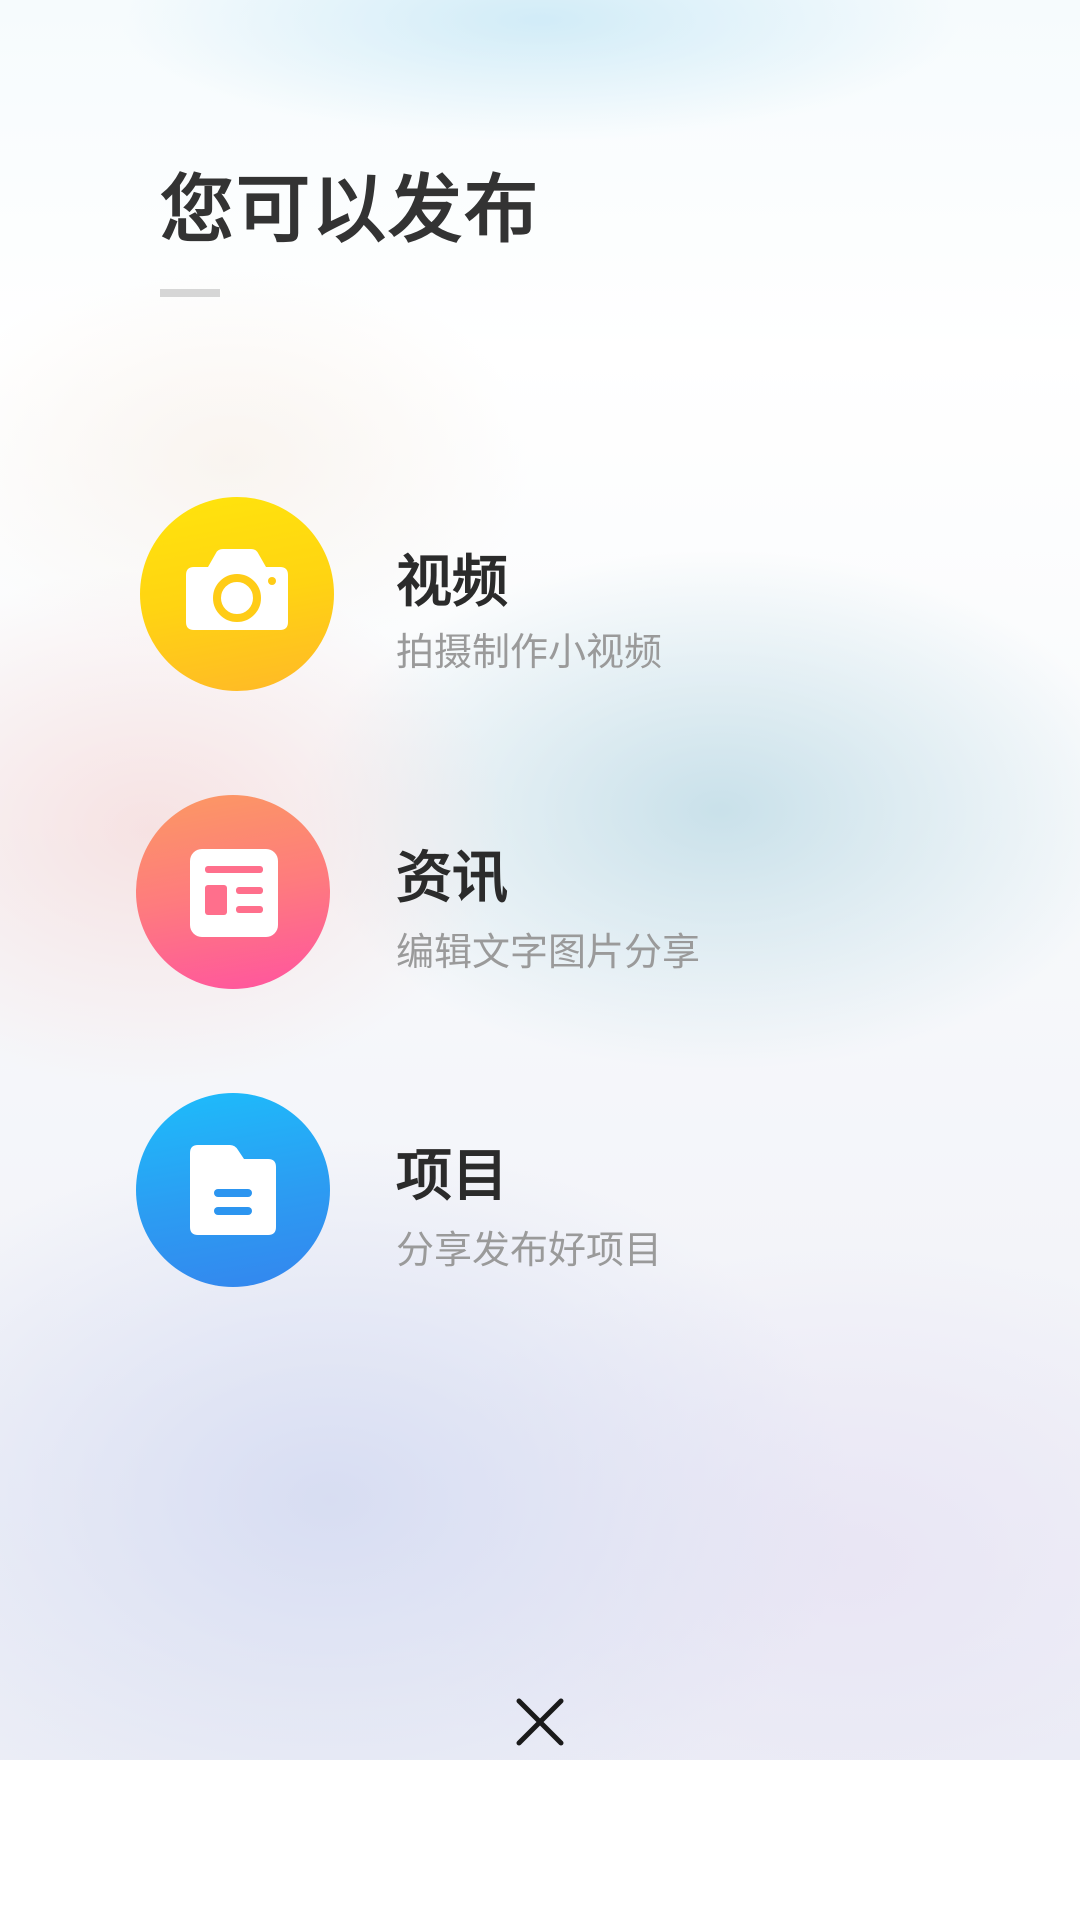 Image resolution: width=1080 pixels, height=1920 pixels. I want to click on video-option-badge, so click(237, 594).